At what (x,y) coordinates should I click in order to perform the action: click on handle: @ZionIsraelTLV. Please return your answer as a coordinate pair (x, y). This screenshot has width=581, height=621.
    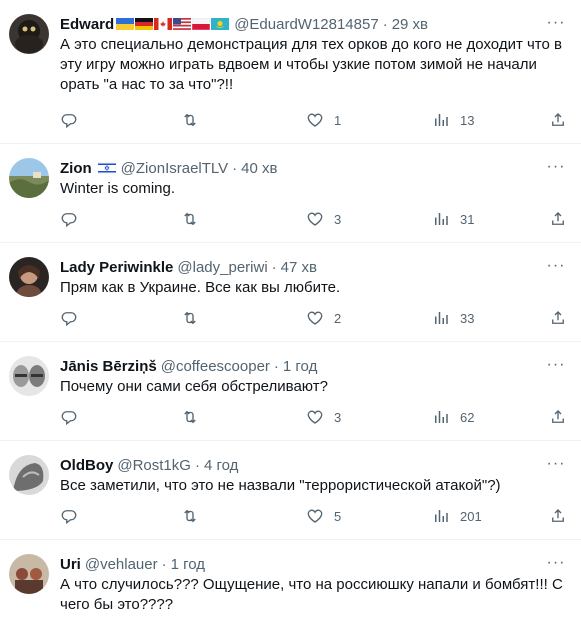
    Looking at the image, I should click on (174, 168).